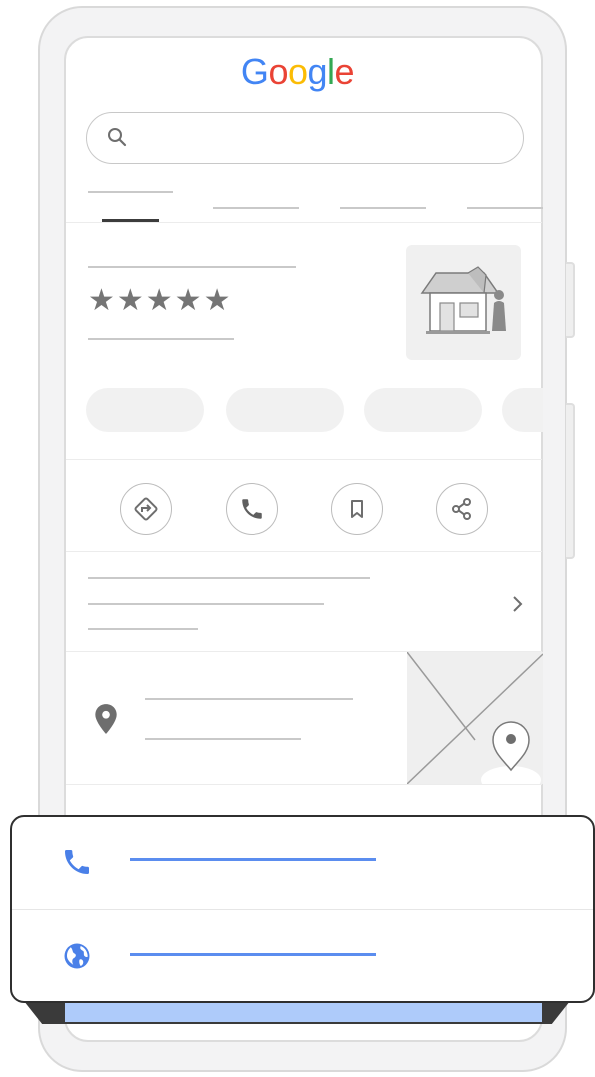  What do you see at coordinates (518, 604) in the screenshot?
I see `chevron-right-icon` at bounding box center [518, 604].